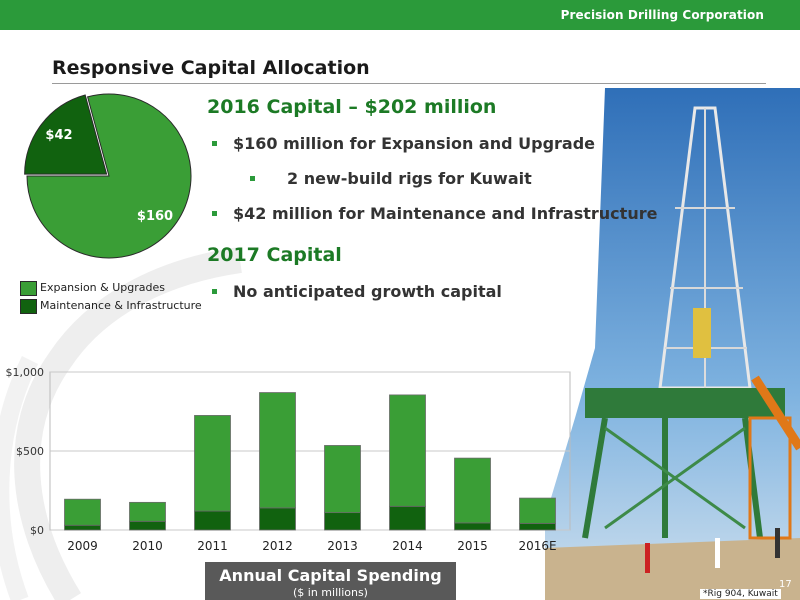 The width and height of the screenshot is (800, 600). Describe the element at coordinates (277, 546) in the screenshot. I see `x-tick-label: 2012` at that location.